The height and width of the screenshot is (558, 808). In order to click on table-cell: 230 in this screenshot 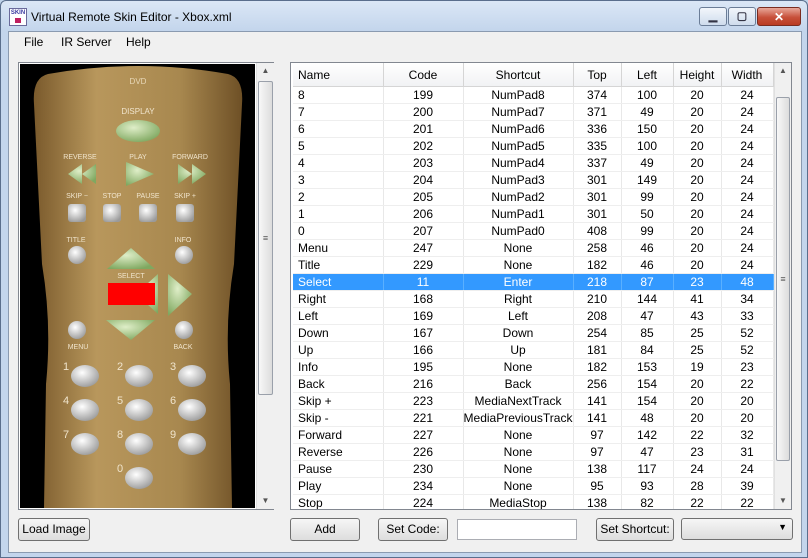, I will do `click(423, 469)`.